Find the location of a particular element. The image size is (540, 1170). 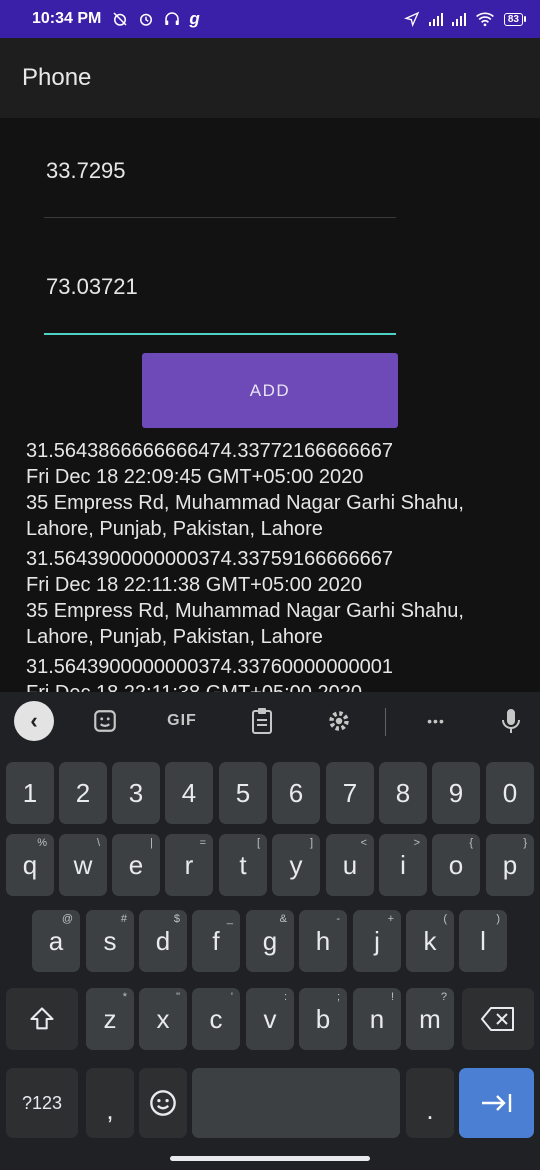

alarm-off-icon is located at coordinates (120, 19).